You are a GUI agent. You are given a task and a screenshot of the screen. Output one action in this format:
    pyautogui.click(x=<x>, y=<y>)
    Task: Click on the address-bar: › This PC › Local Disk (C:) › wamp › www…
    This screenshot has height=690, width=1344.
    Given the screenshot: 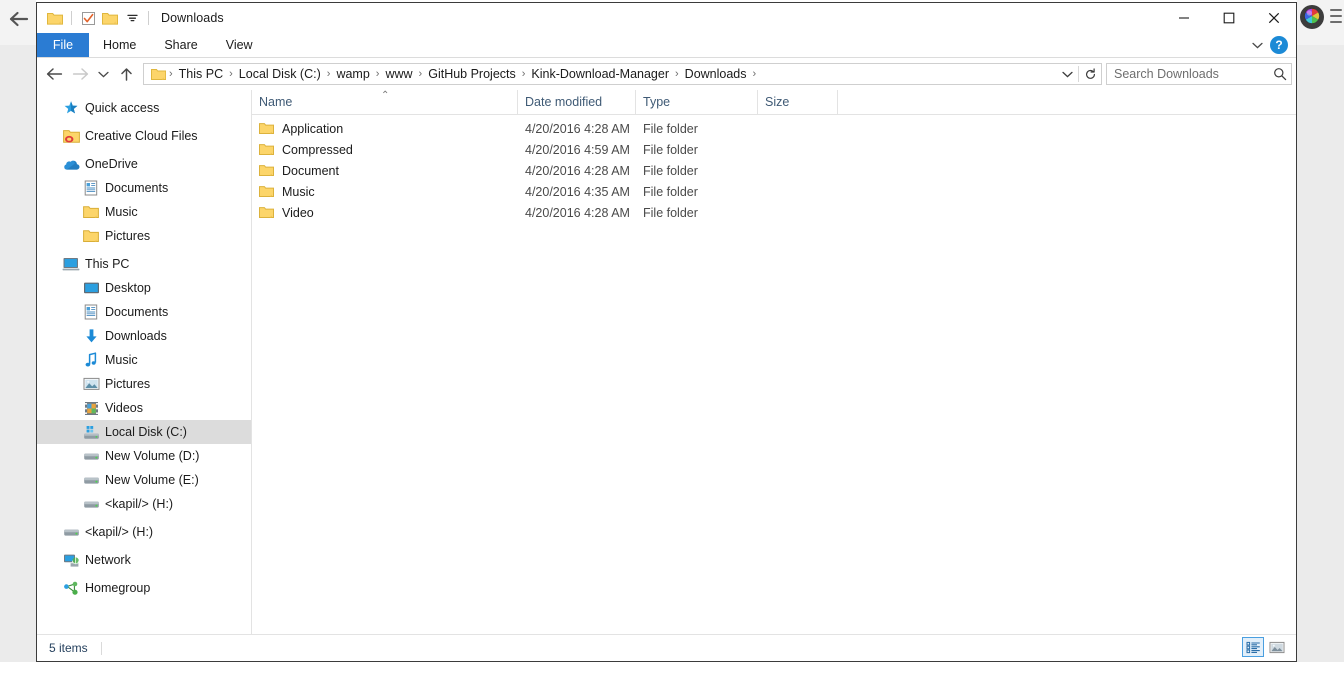 What is the action you would take?
    pyautogui.click(x=622, y=74)
    